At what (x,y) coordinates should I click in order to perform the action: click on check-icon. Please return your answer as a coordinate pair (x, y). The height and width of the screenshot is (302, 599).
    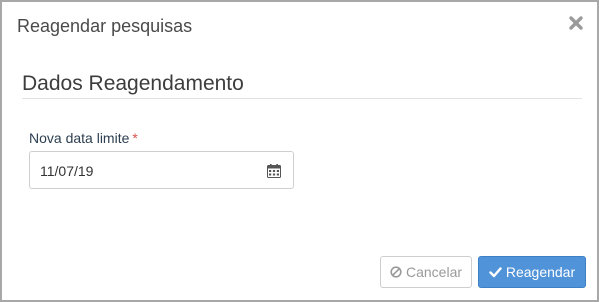
    Looking at the image, I should click on (495, 272).